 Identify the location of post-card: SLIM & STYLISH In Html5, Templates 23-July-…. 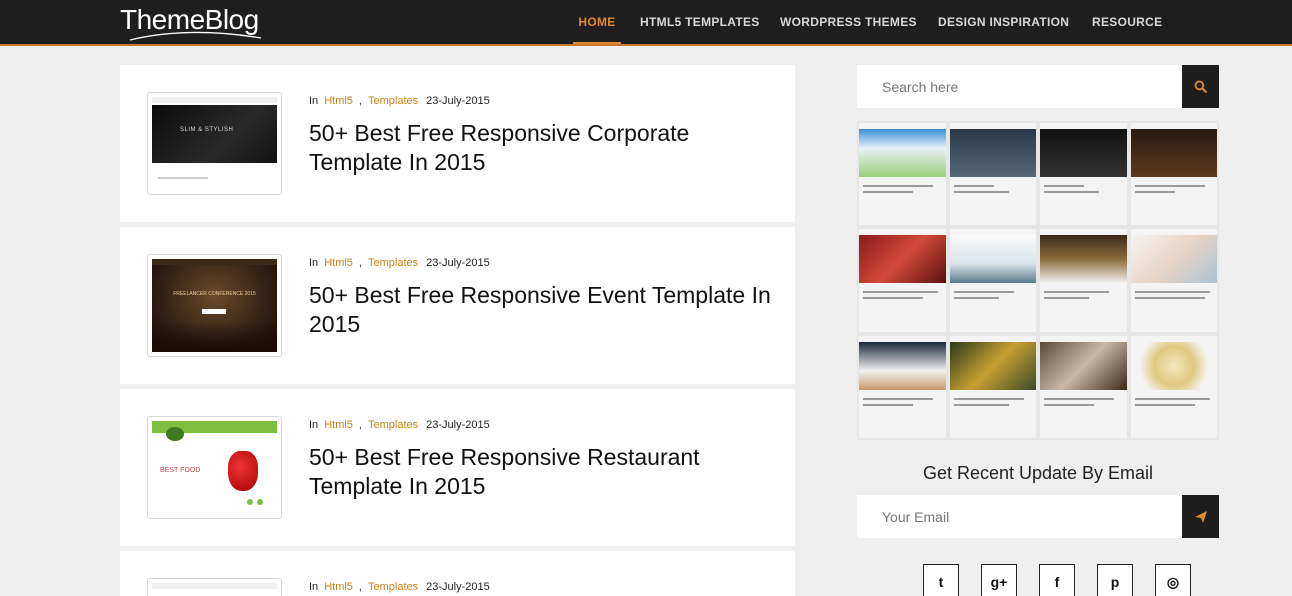
(457, 143).